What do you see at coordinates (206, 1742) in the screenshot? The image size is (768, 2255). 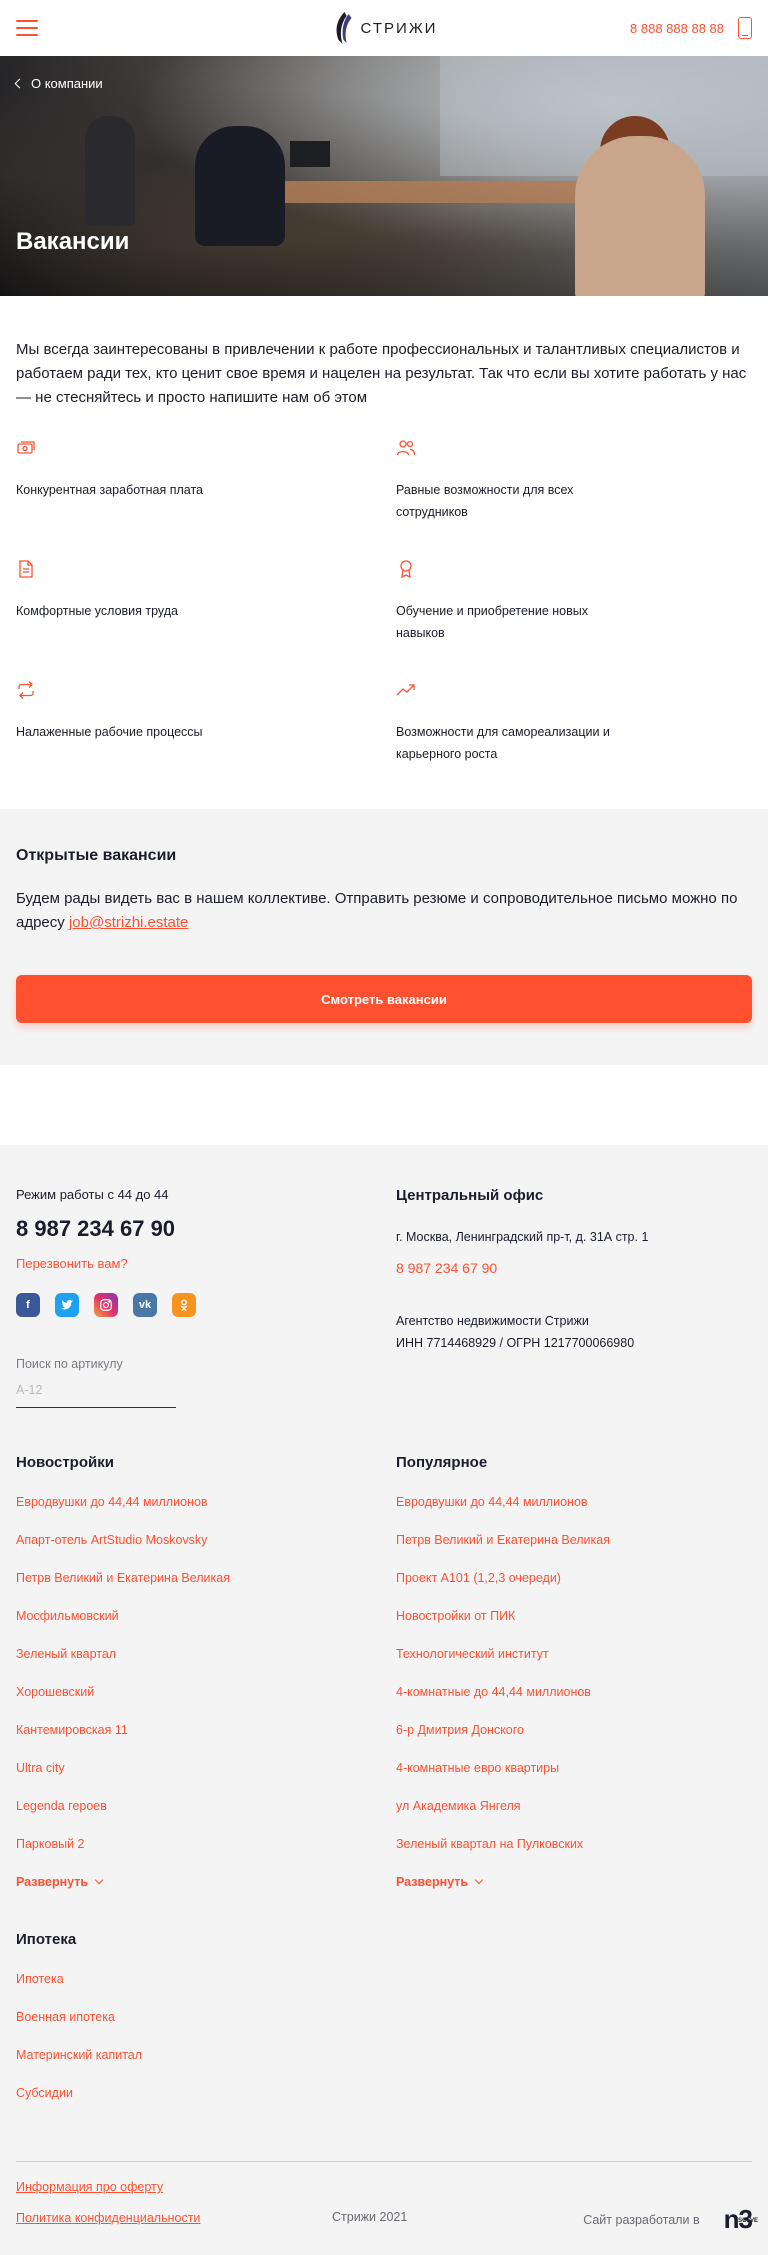 I see `footer-link: Кантемировская 11` at bounding box center [206, 1742].